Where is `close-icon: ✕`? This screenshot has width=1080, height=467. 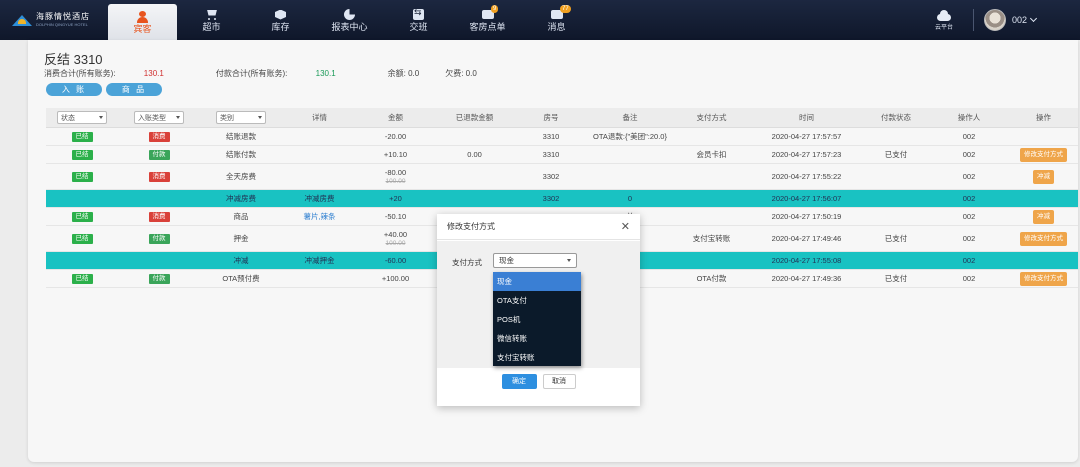
close-icon: ✕ is located at coordinates (625, 226).